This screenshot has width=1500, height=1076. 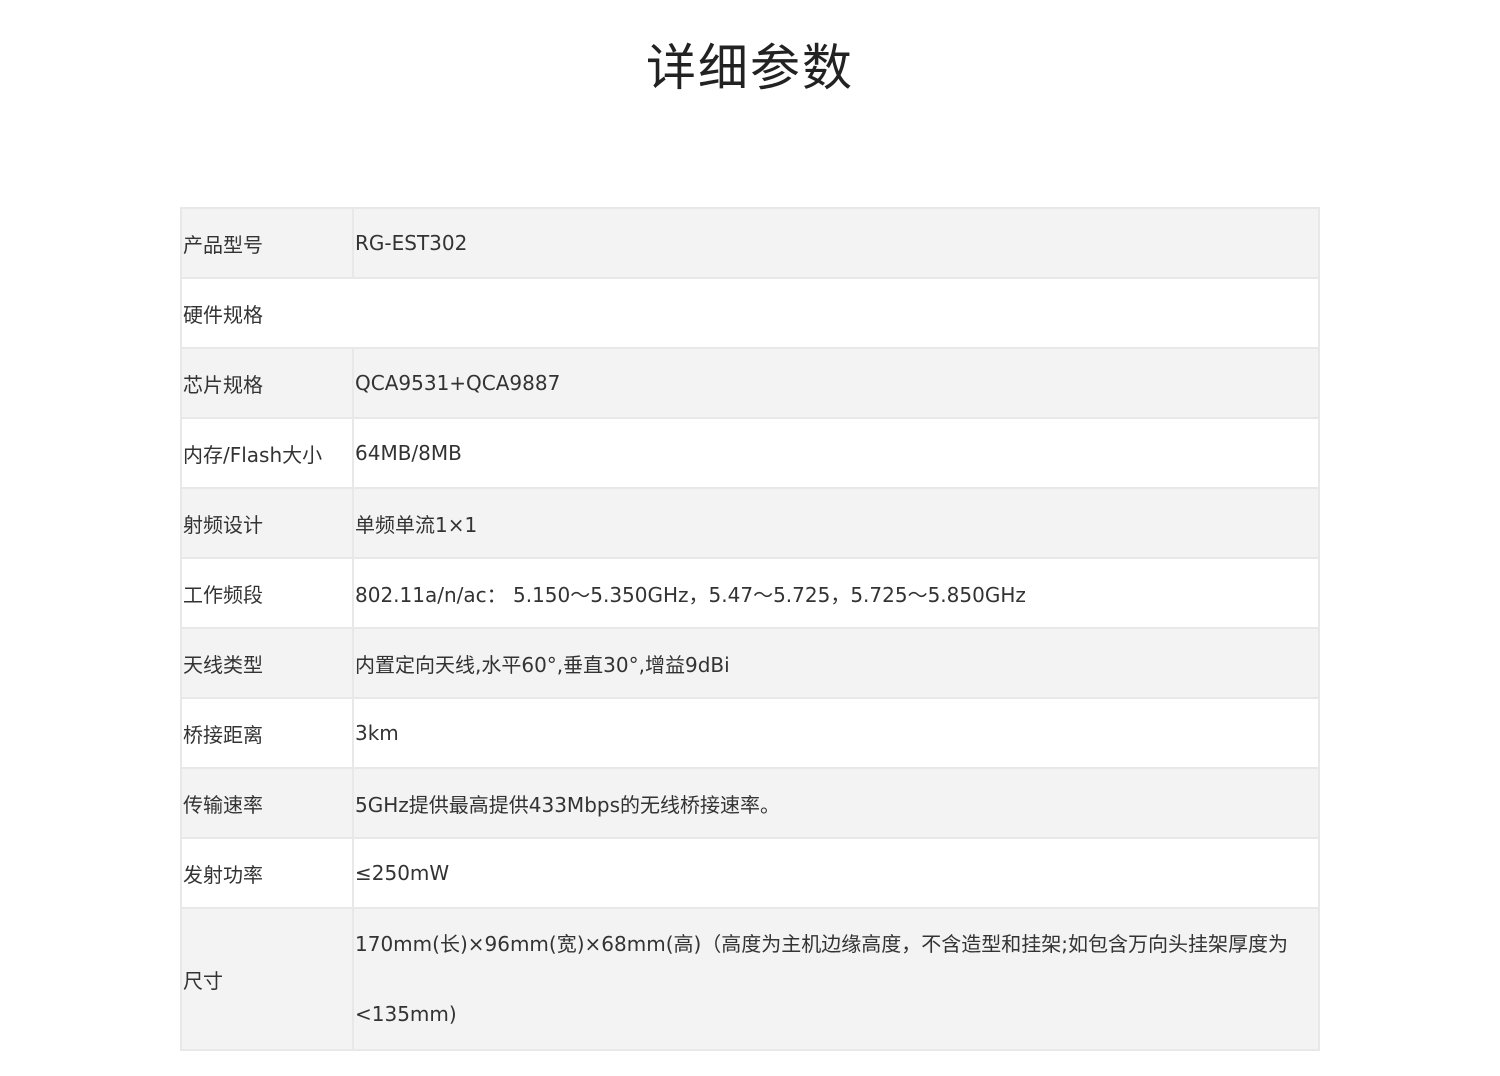 What do you see at coordinates (267, 733) in the screenshot?
I see `spec-label: 桥接距离` at bounding box center [267, 733].